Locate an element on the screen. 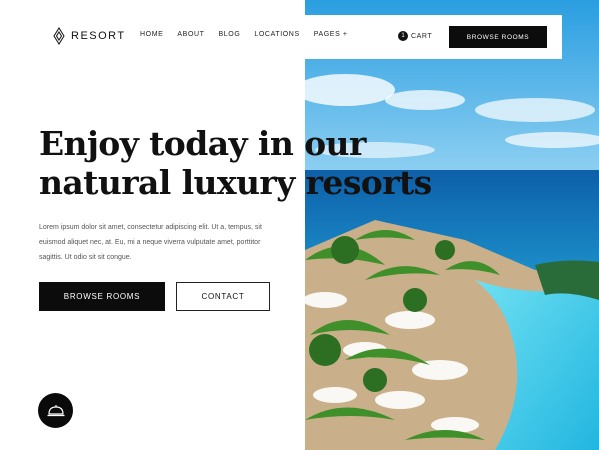  nav-links: HOME ABOUT BLOG LOCATIONS PAGES + is located at coordinates (251, 34).